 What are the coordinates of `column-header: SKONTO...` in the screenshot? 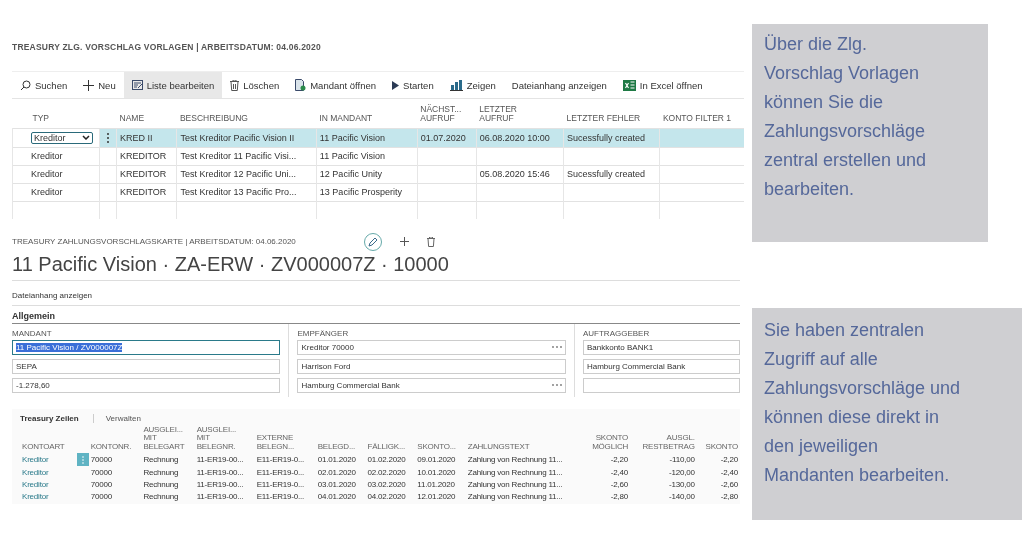 It's located at (440, 448).